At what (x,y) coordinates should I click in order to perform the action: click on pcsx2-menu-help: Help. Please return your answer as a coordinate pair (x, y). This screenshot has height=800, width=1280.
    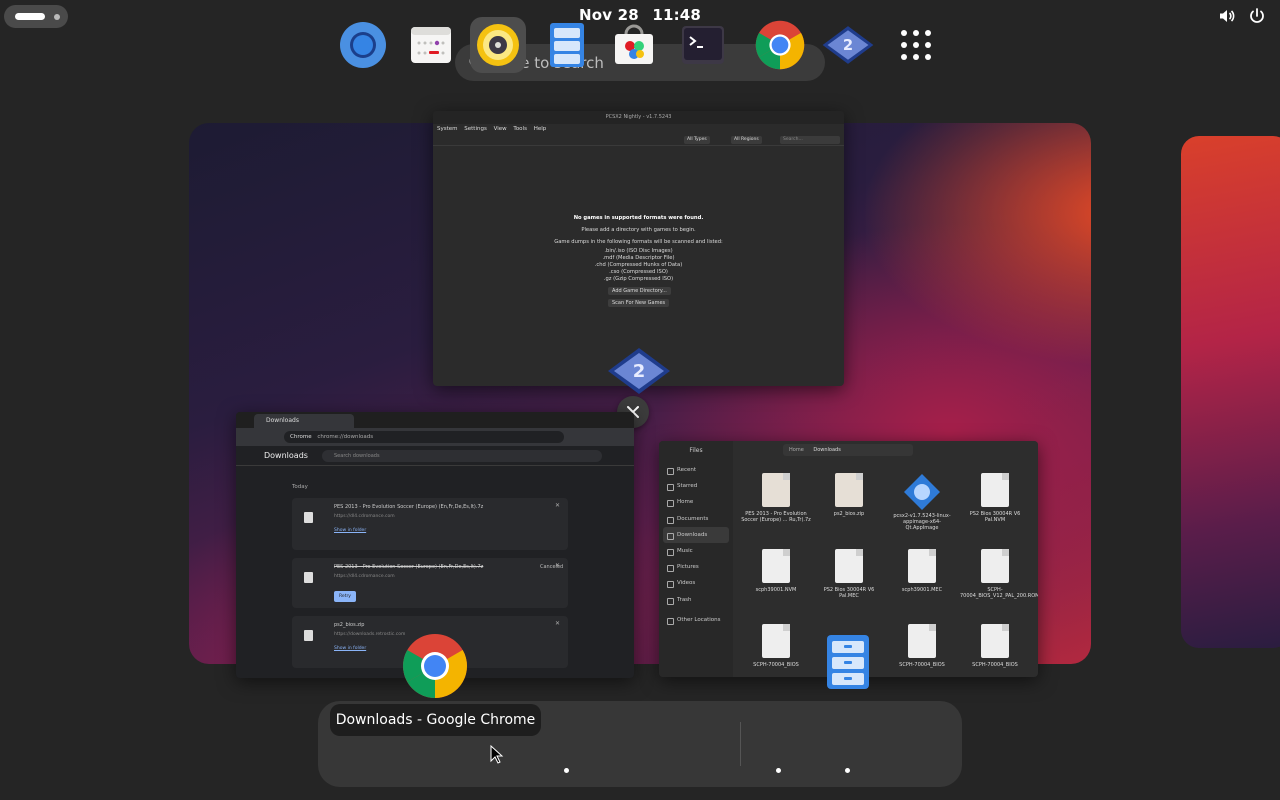
    Looking at the image, I should click on (540, 129).